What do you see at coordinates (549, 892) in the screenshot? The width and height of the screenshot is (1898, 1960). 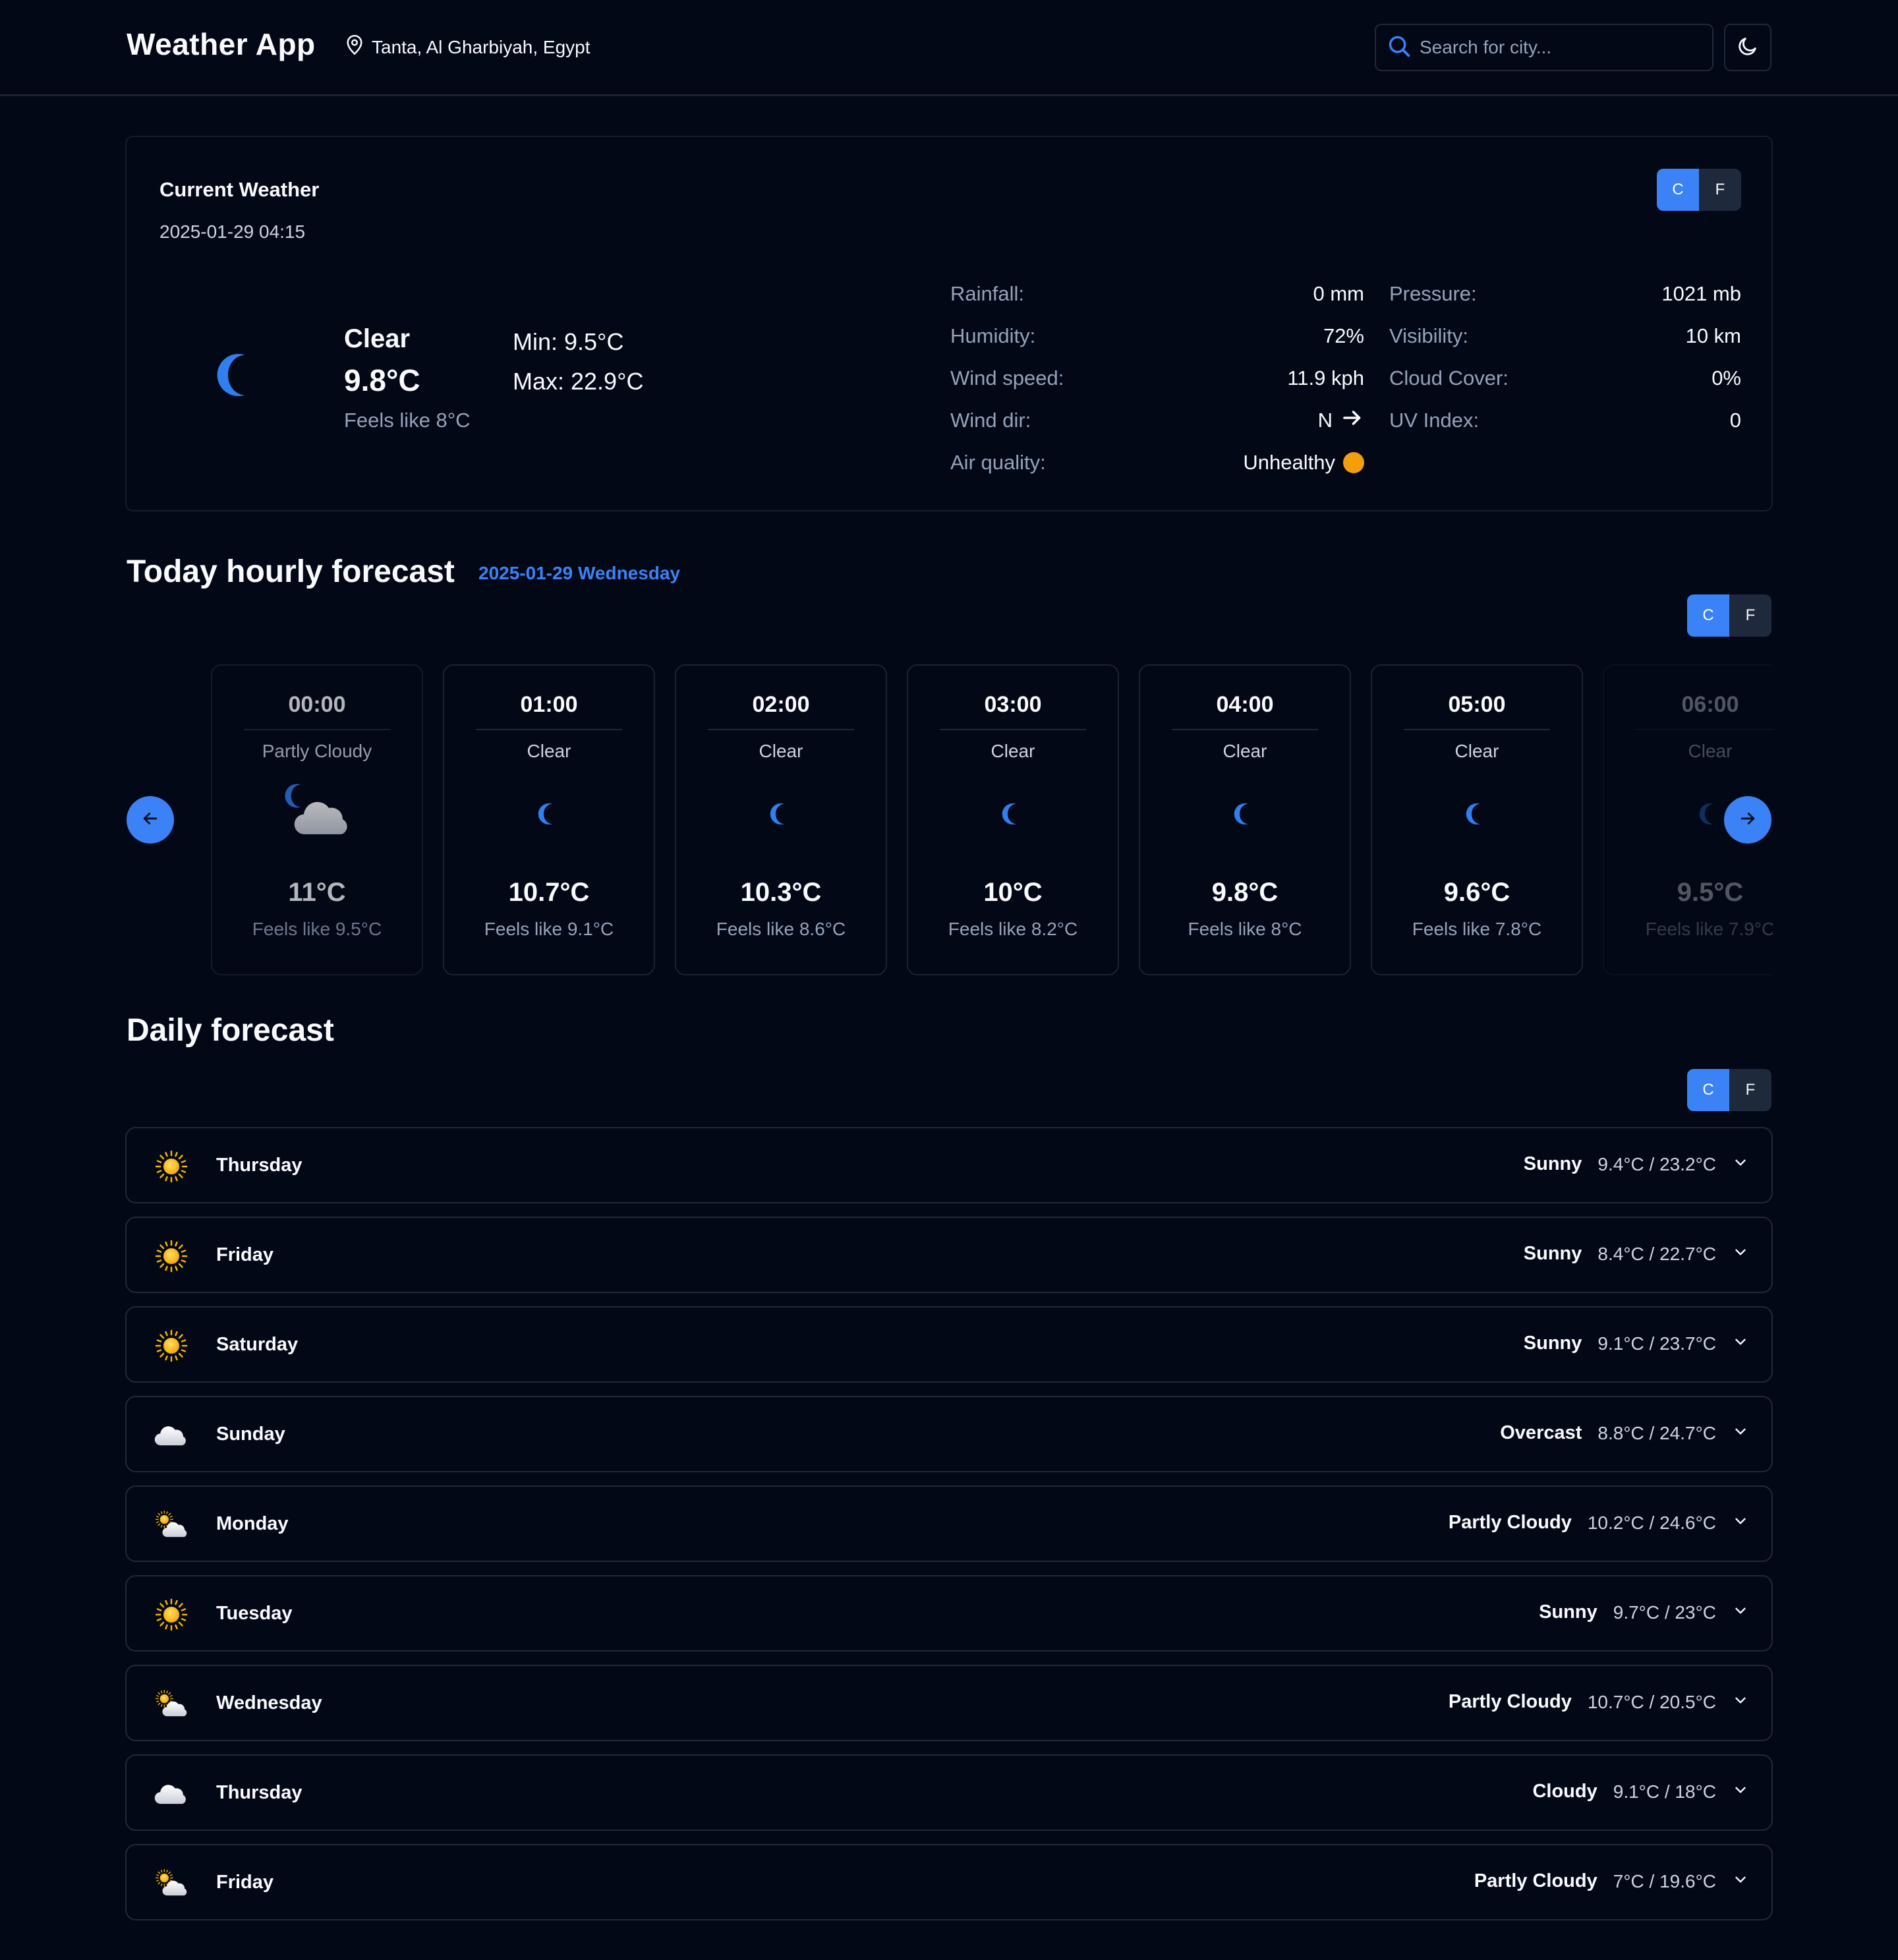 I see `hour-temperature: 10.7°C` at bounding box center [549, 892].